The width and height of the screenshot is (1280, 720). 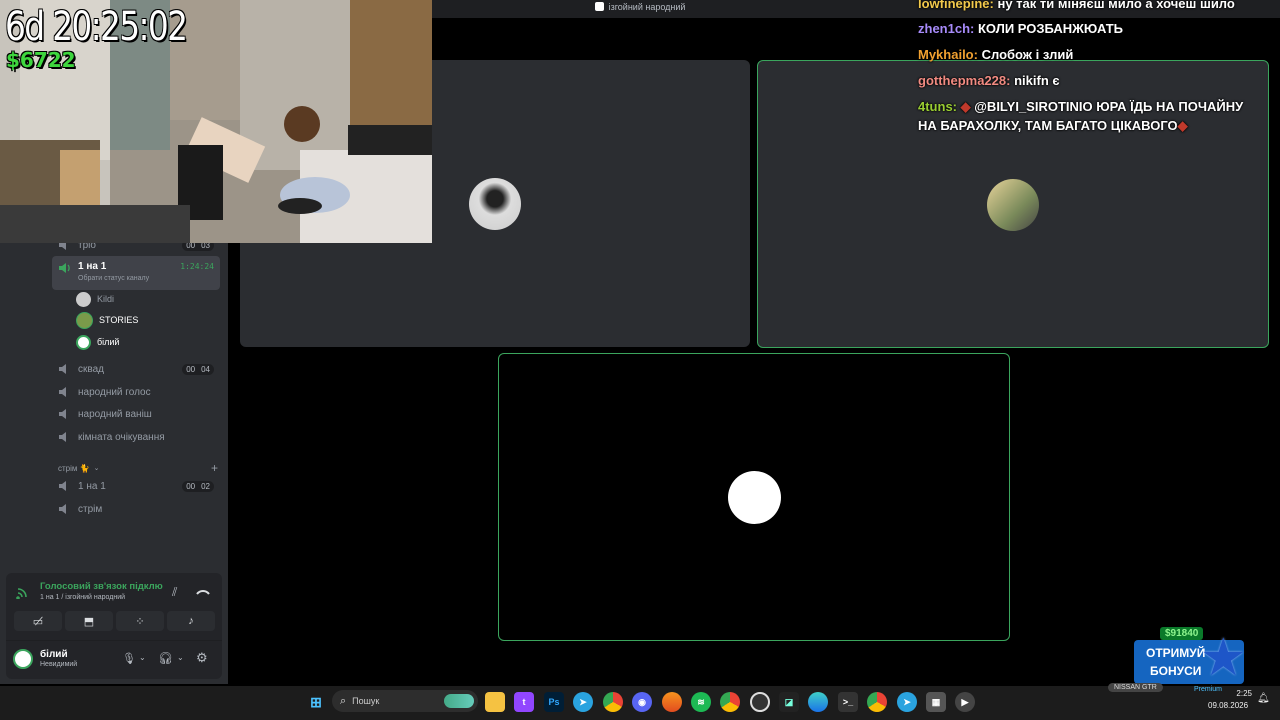 I want to click on terminal-icon: >_, so click(x=848, y=702).